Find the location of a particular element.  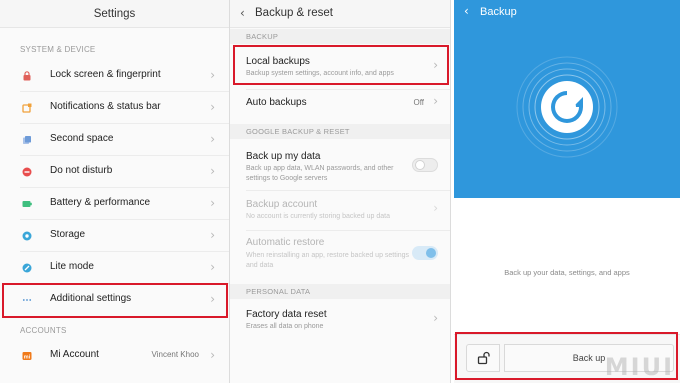

encryption-lock-button is located at coordinates (483, 358).